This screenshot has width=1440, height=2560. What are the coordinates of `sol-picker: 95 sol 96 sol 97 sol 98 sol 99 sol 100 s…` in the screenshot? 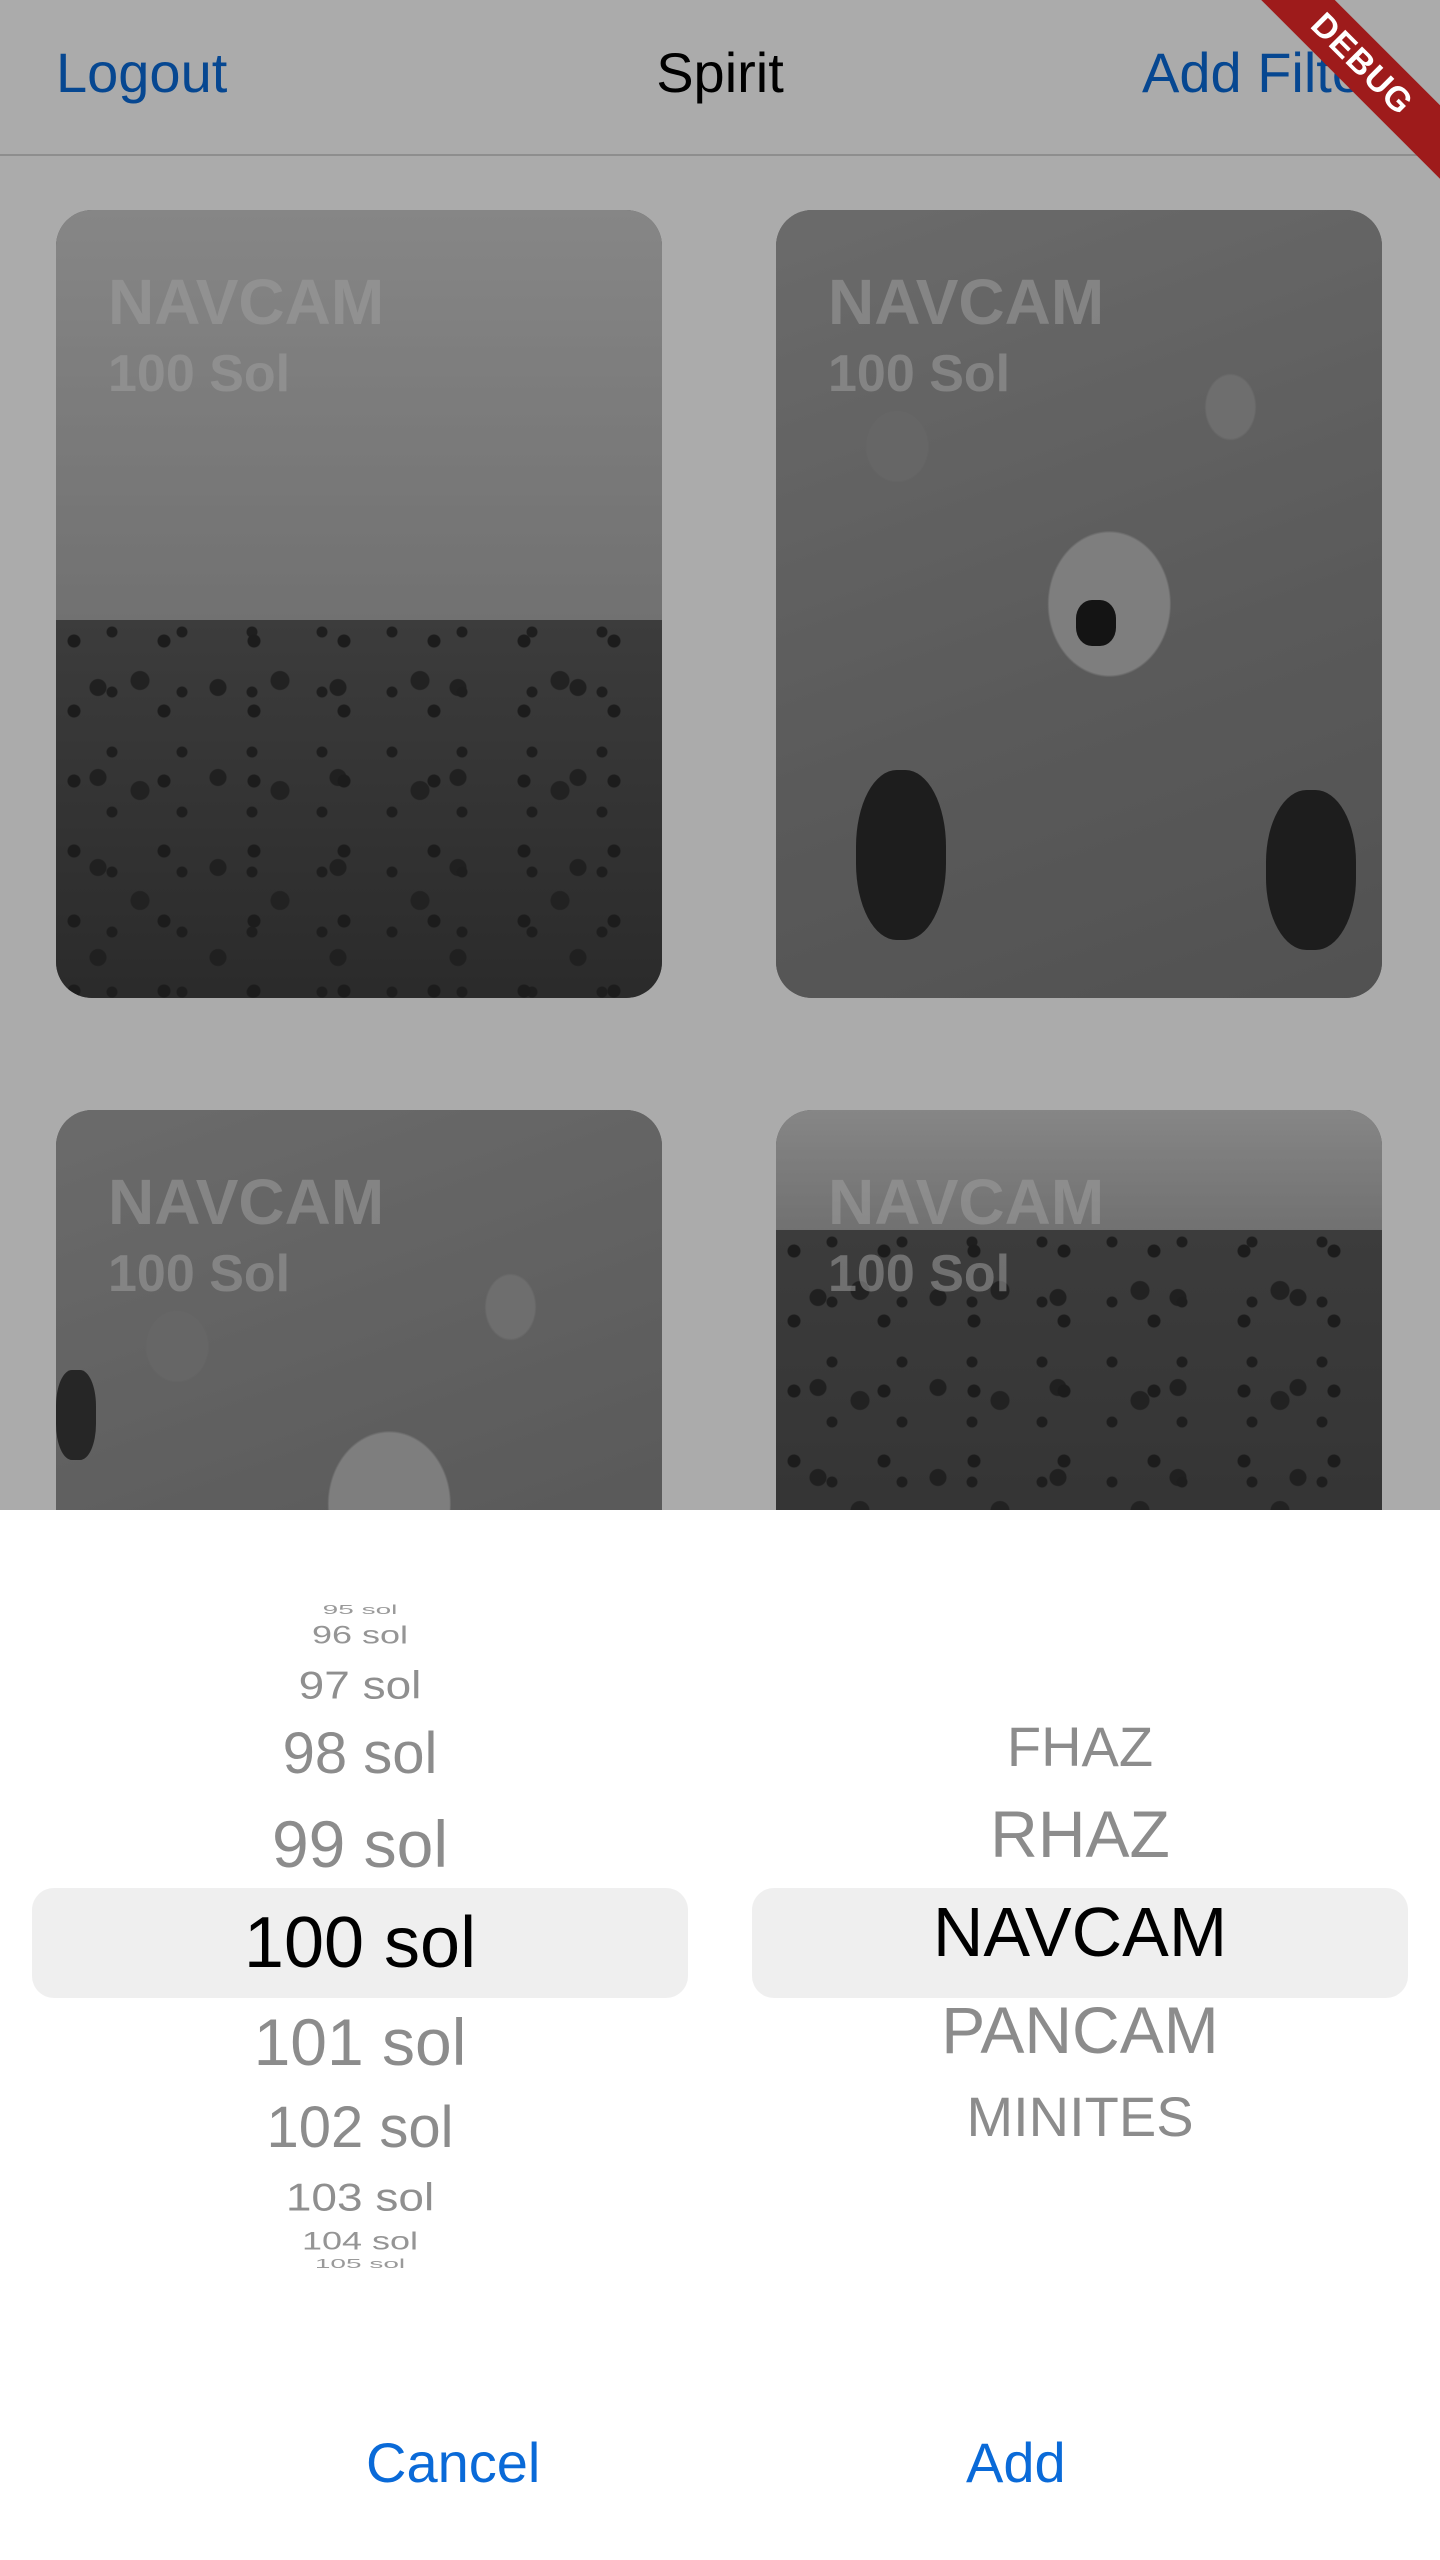 It's located at (360, 1910).